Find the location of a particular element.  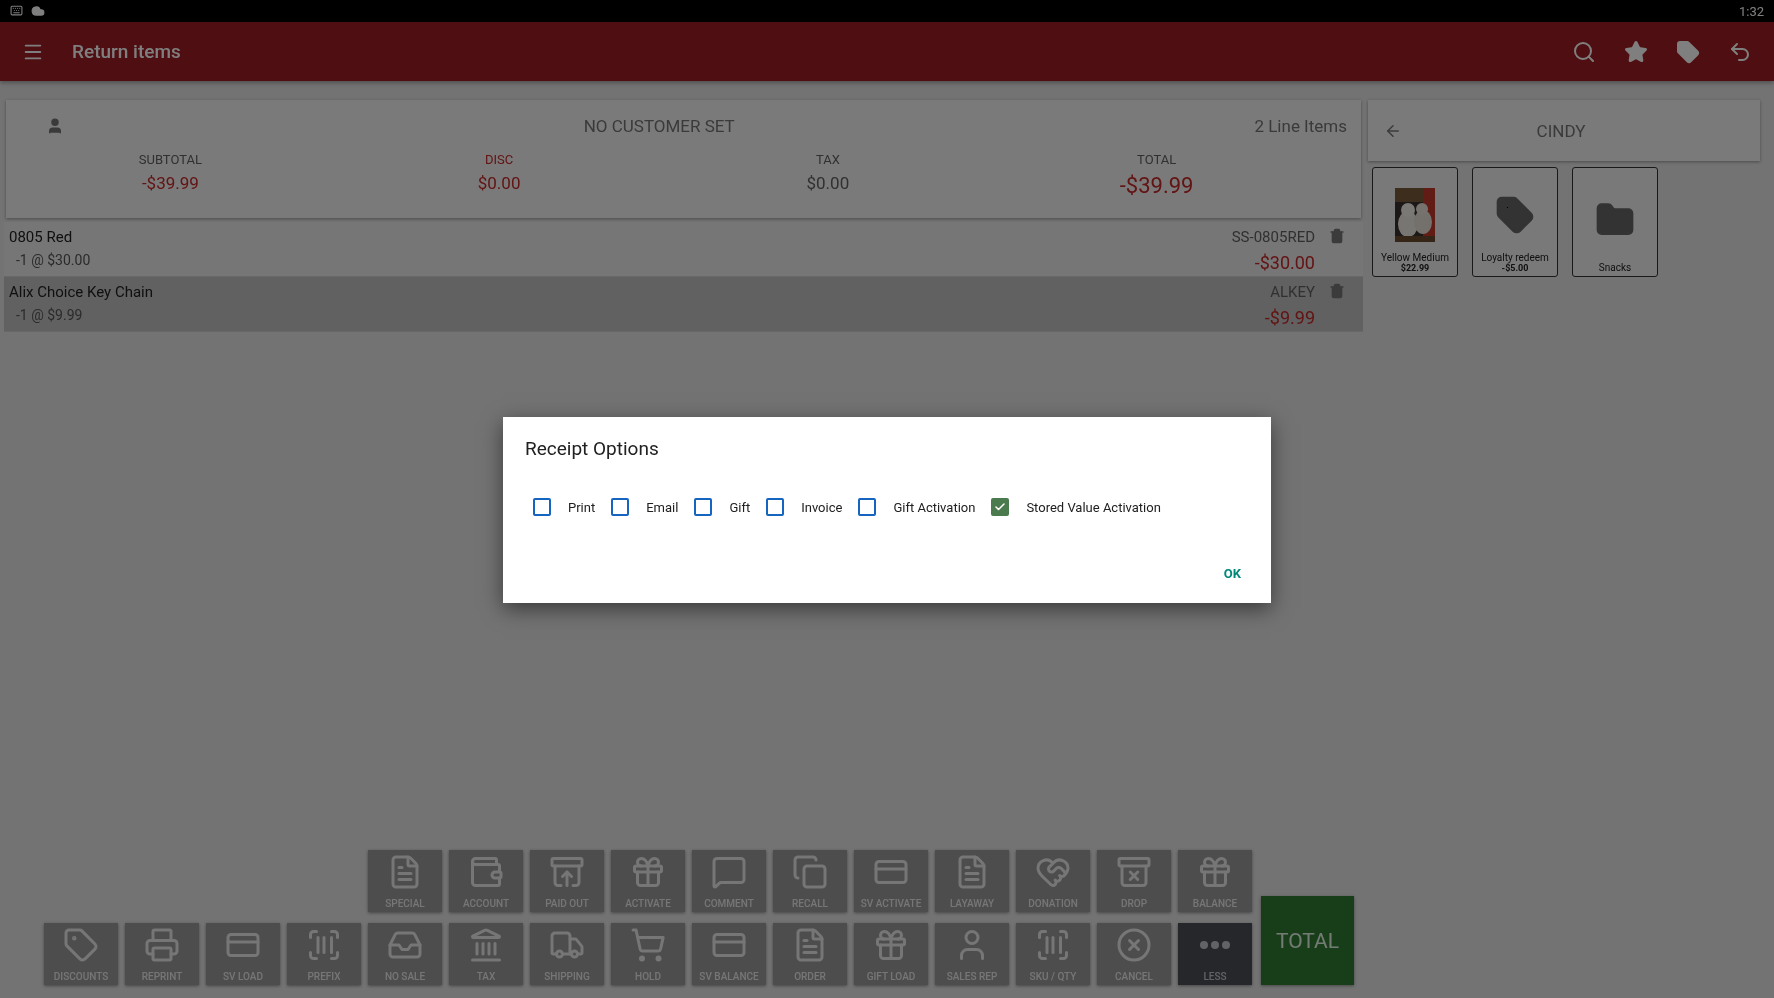

customer-label: NO CUSTOMER SET is located at coordinates (659, 126).